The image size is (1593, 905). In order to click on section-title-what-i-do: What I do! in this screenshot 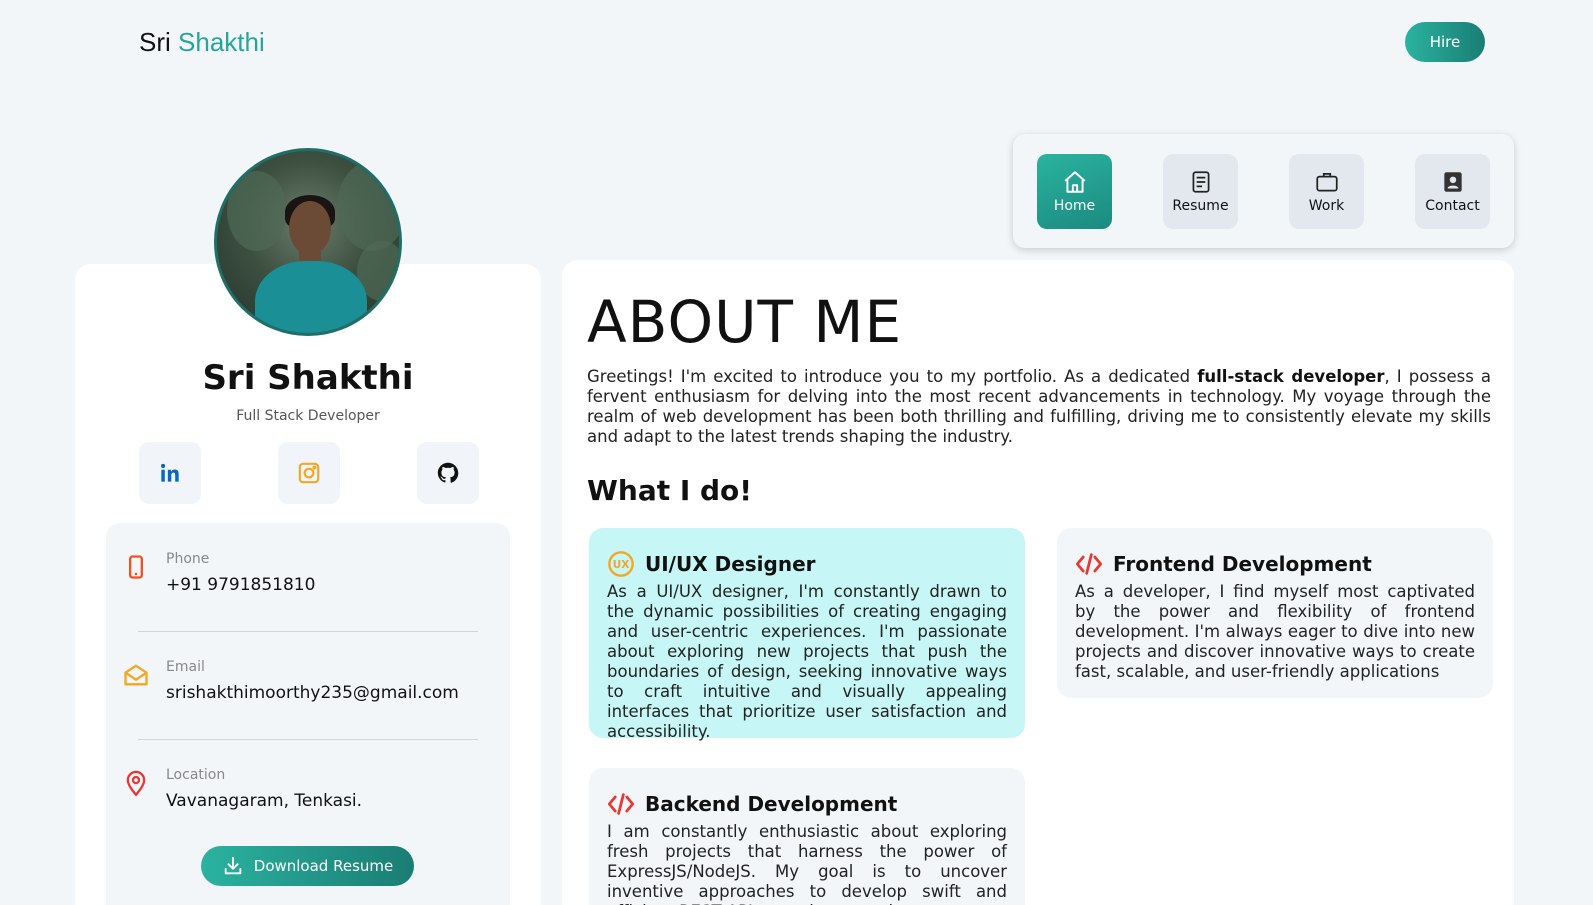, I will do `click(670, 490)`.